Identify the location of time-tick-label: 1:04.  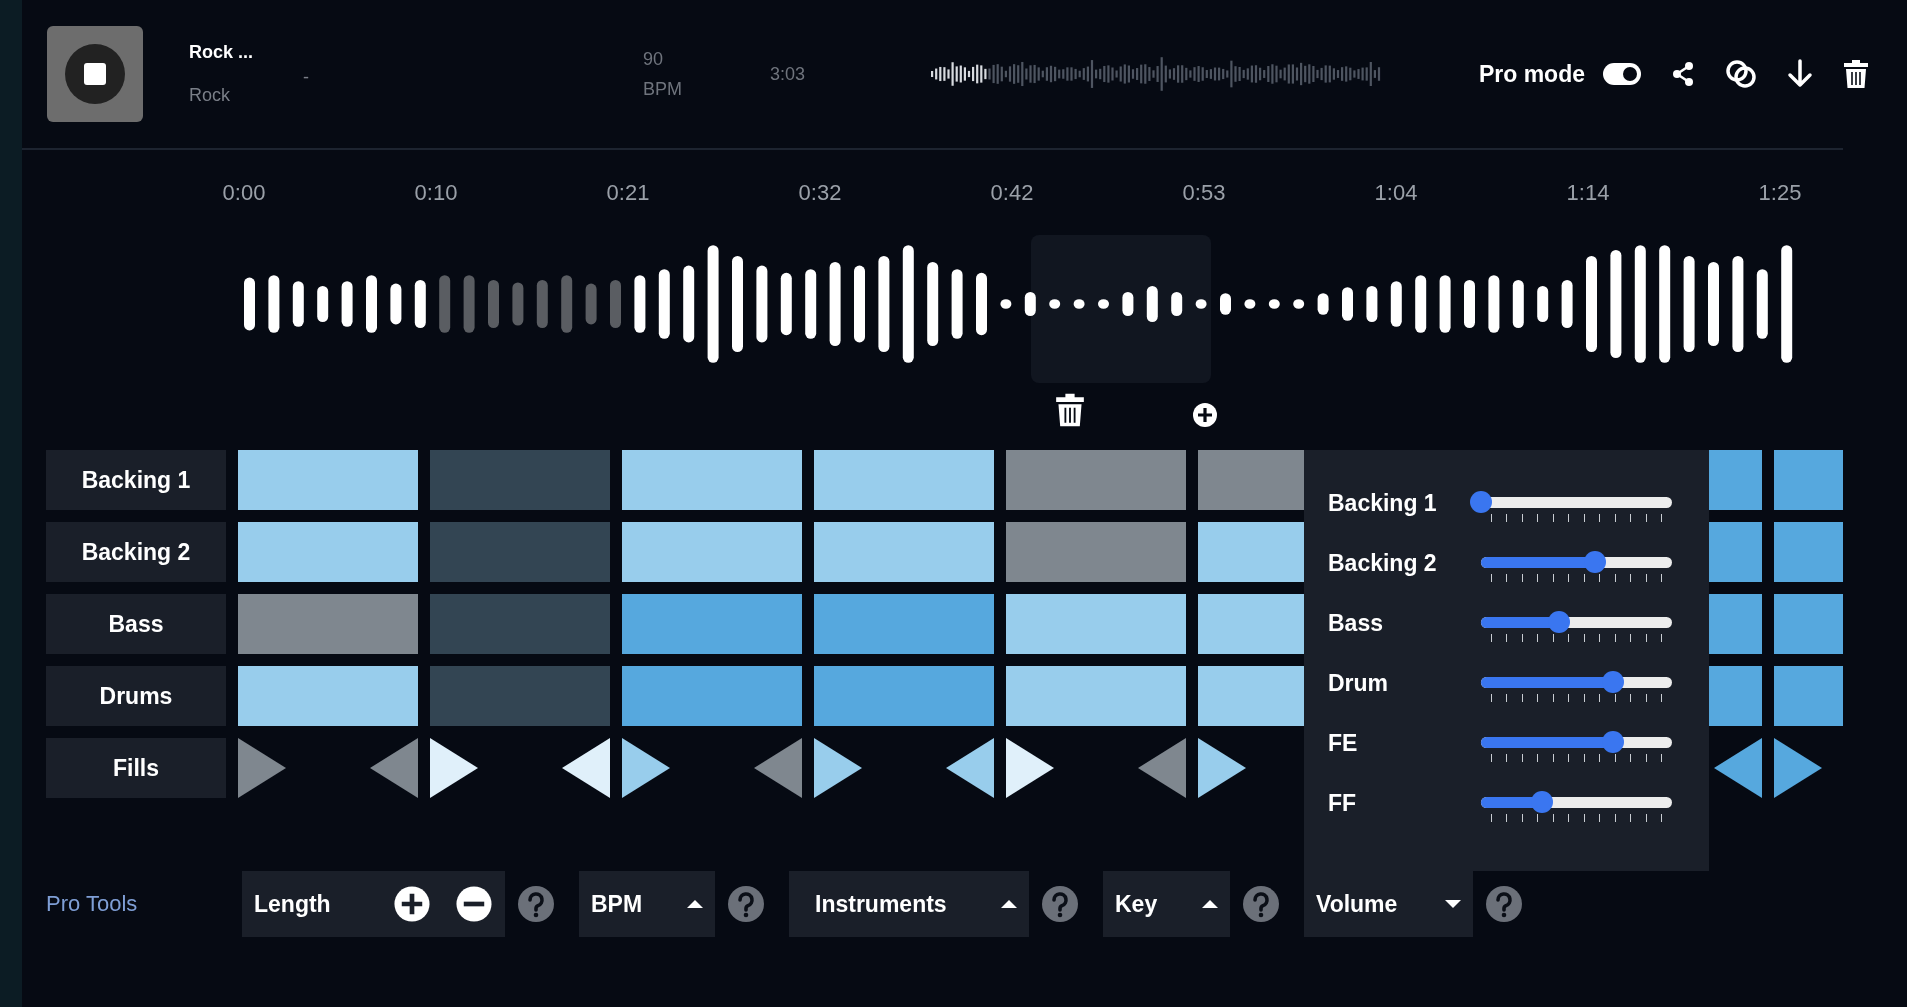
(1396, 193).